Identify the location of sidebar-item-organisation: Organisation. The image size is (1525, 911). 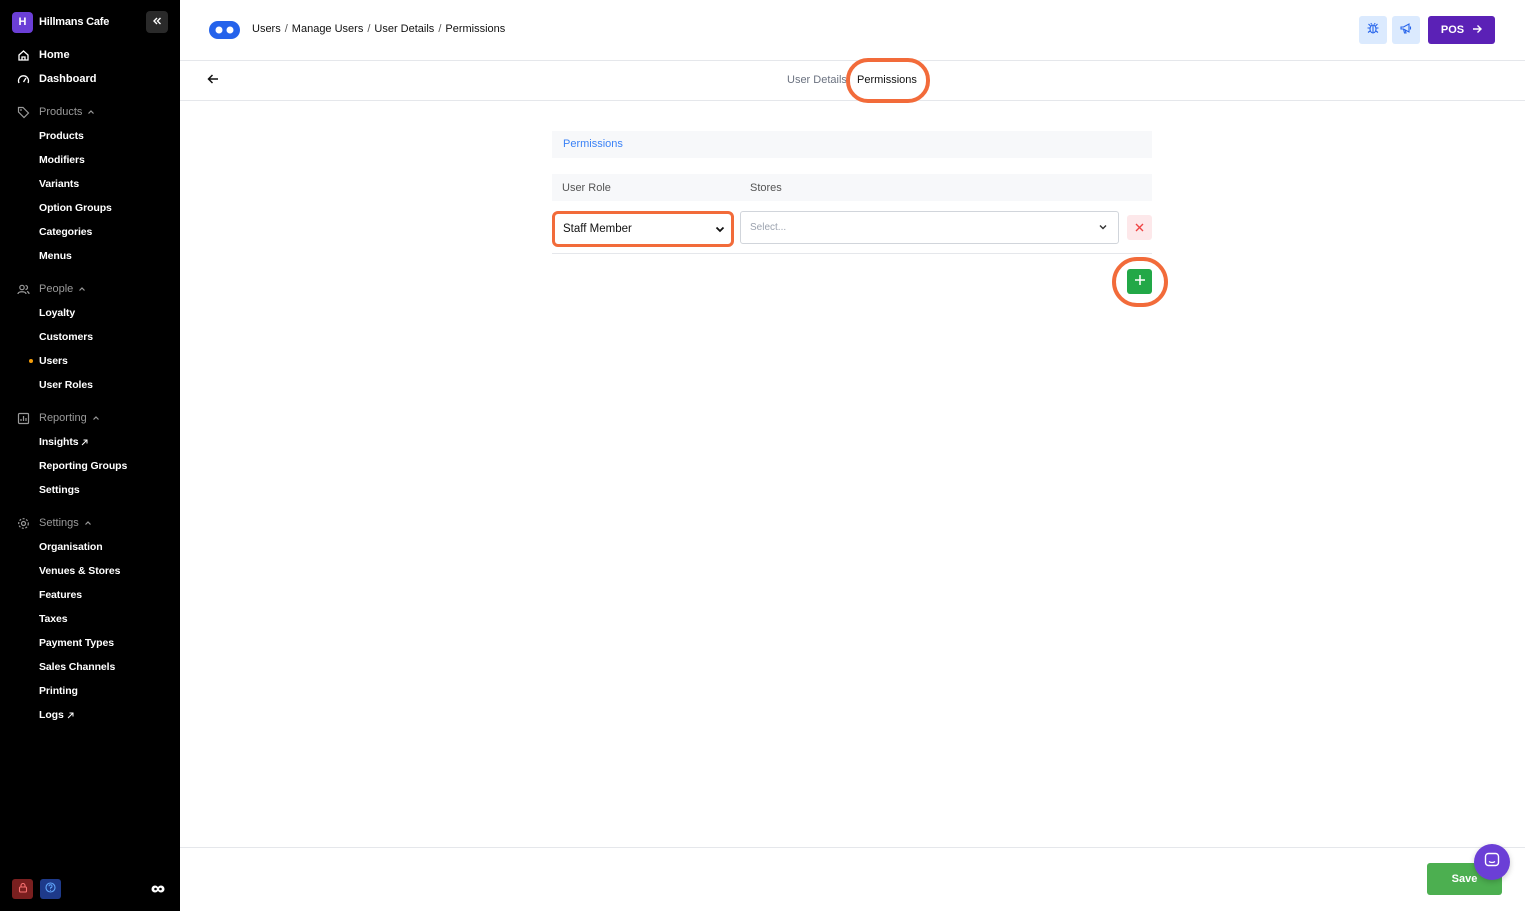
(71, 547).